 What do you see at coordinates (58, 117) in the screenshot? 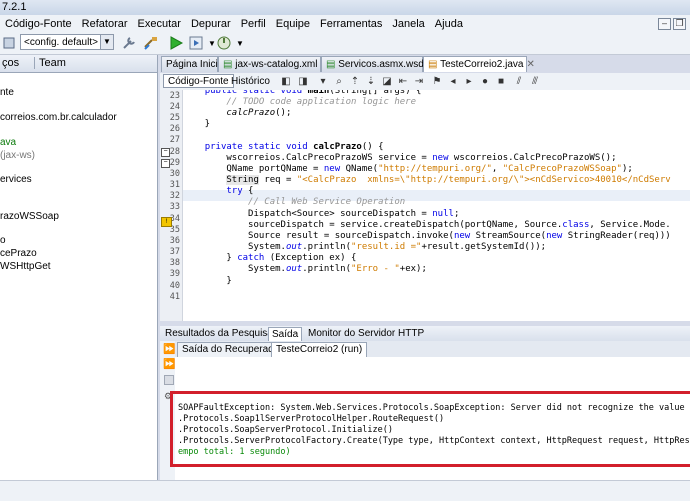
I see `tree-item: correios.com.br.calculador` at bounding box center [58, 117].